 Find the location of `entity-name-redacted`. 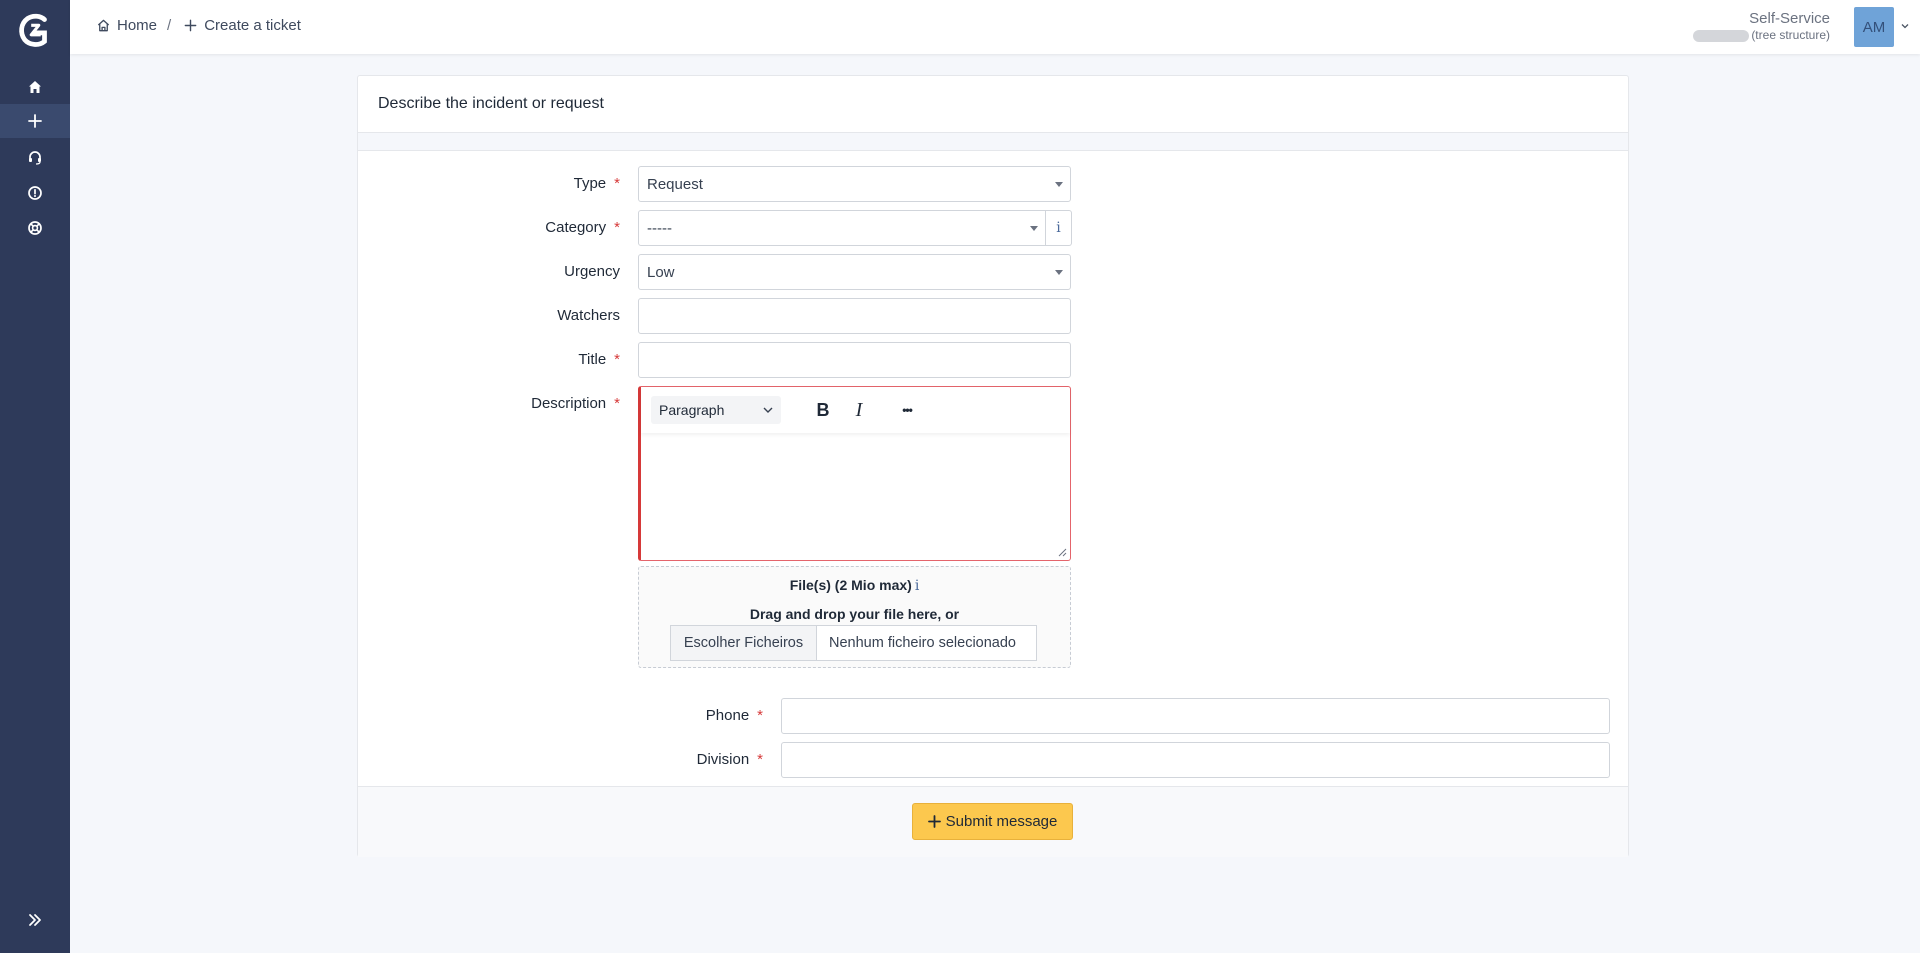

entity-name-redacted is located at coordinates (1721, 35).